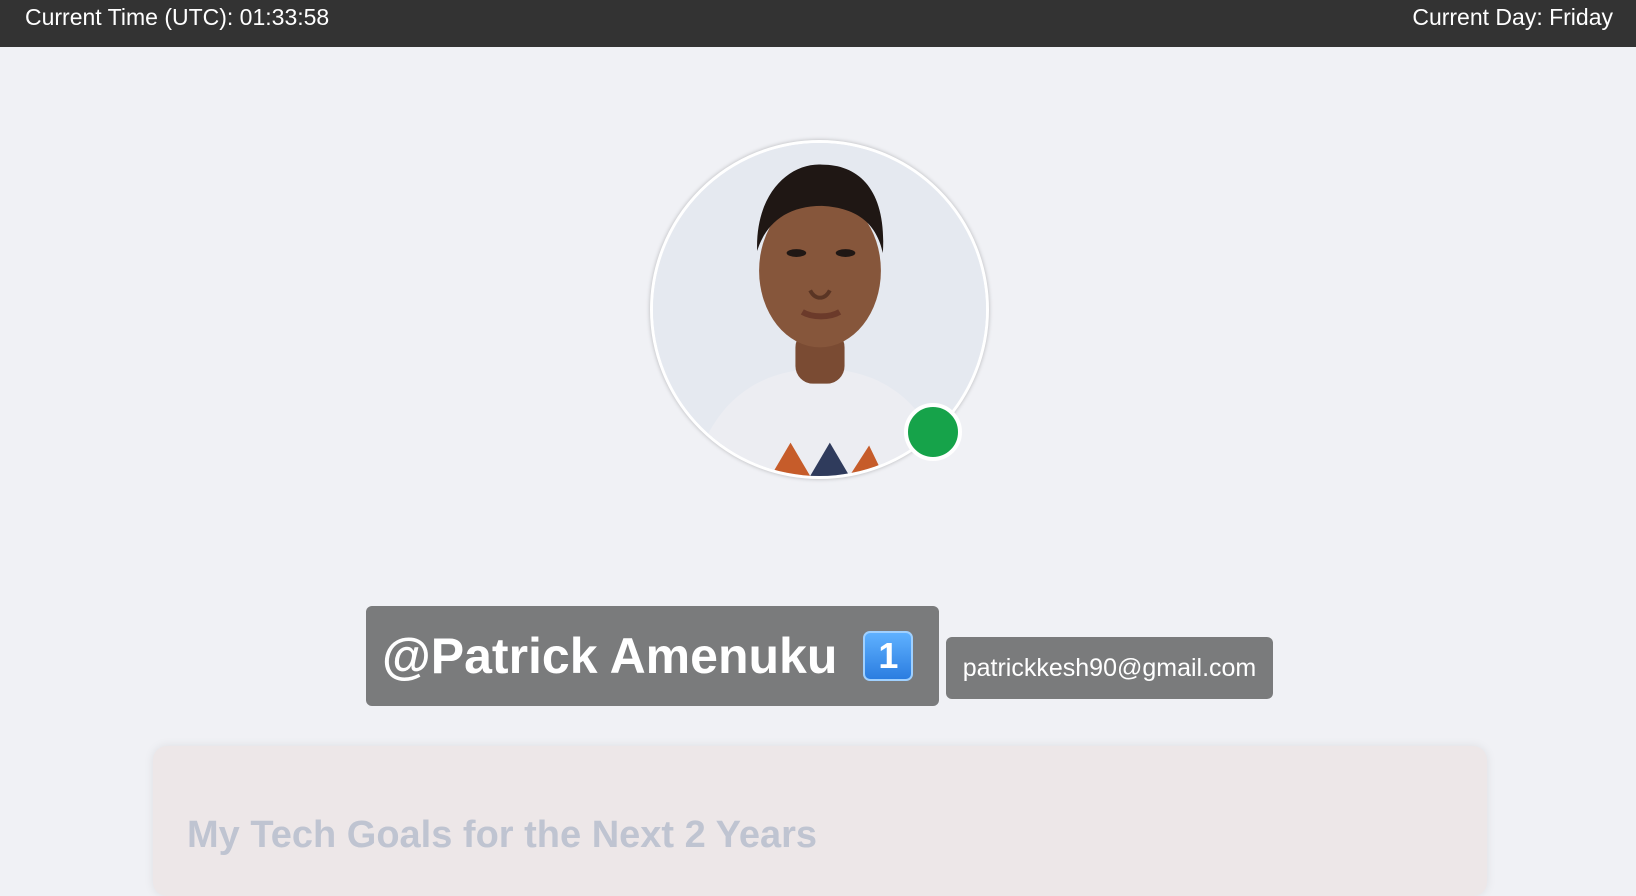  What do you see at coordinates (888, 656) in the screenshot?
I see `keycap-one-icon: 1` at bounding box center [888, 656].